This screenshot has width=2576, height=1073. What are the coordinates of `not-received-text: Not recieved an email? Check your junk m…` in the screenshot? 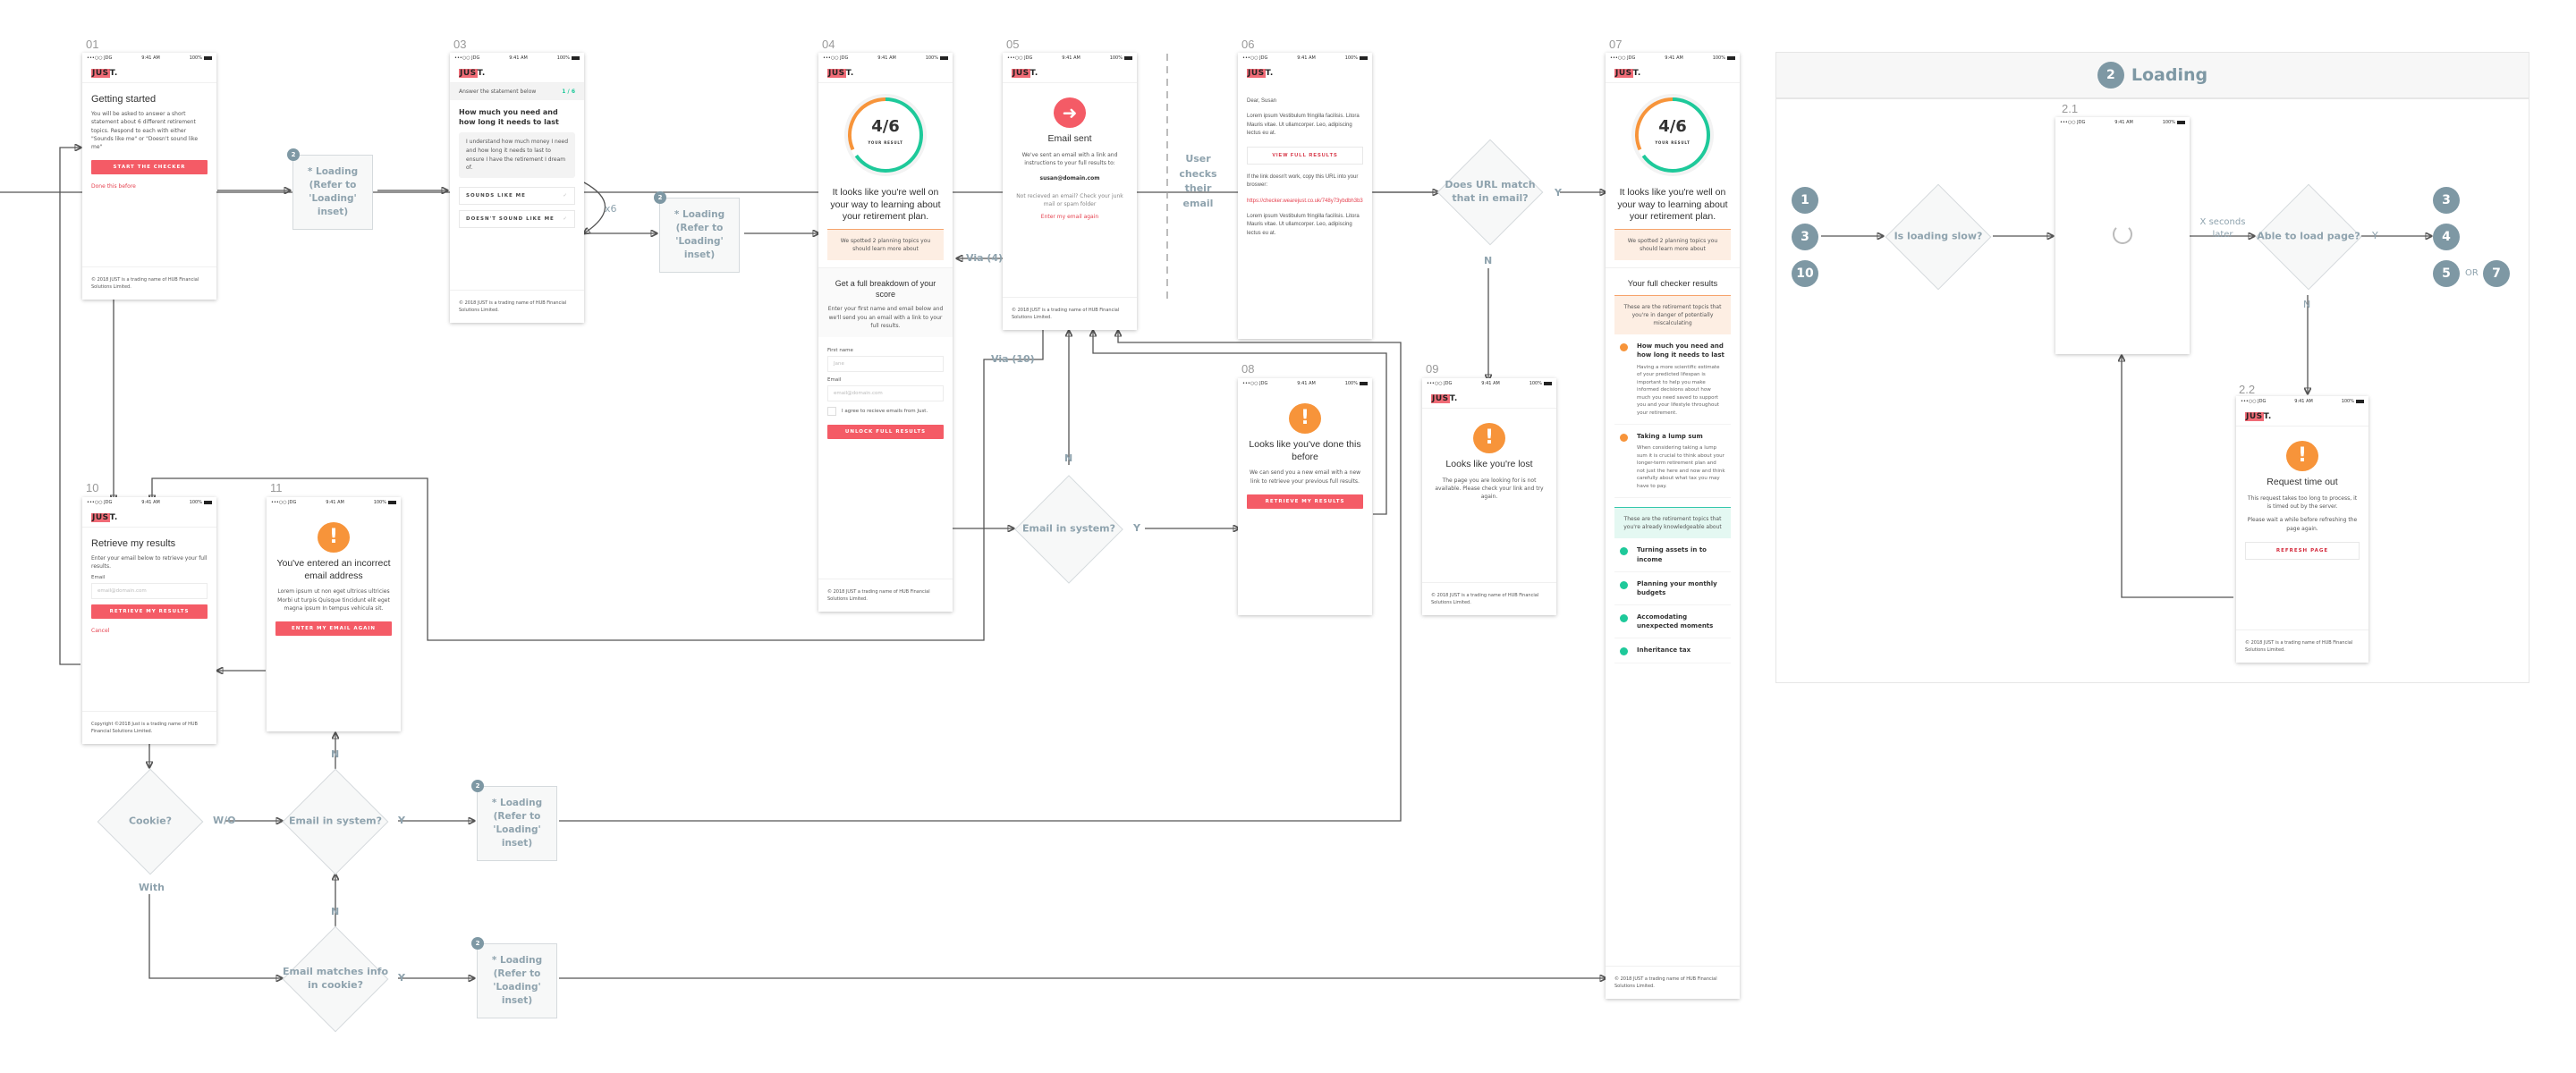 It's located at (1069, 199).